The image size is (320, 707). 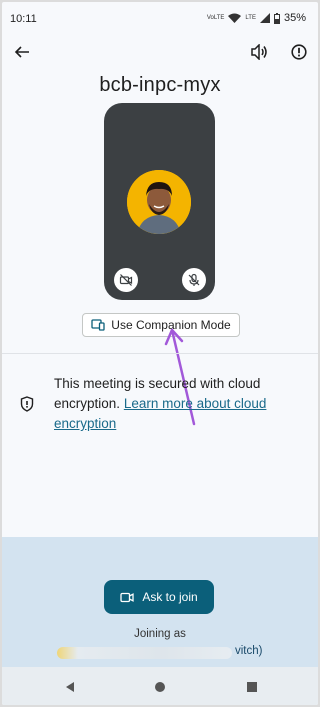 I want to click on use-companion-mode-button: Use Companion Mode, so click(x=161, y=325).